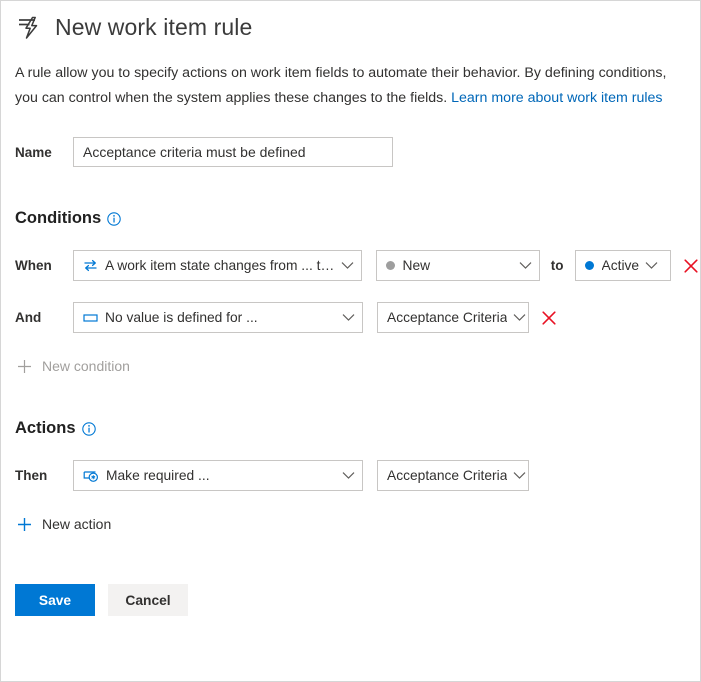 Image resolution: width=701 pixels, height=682 pixels. I want to click on then-action-field-dropdown: Acceptance Criteria, so click(453, 475).